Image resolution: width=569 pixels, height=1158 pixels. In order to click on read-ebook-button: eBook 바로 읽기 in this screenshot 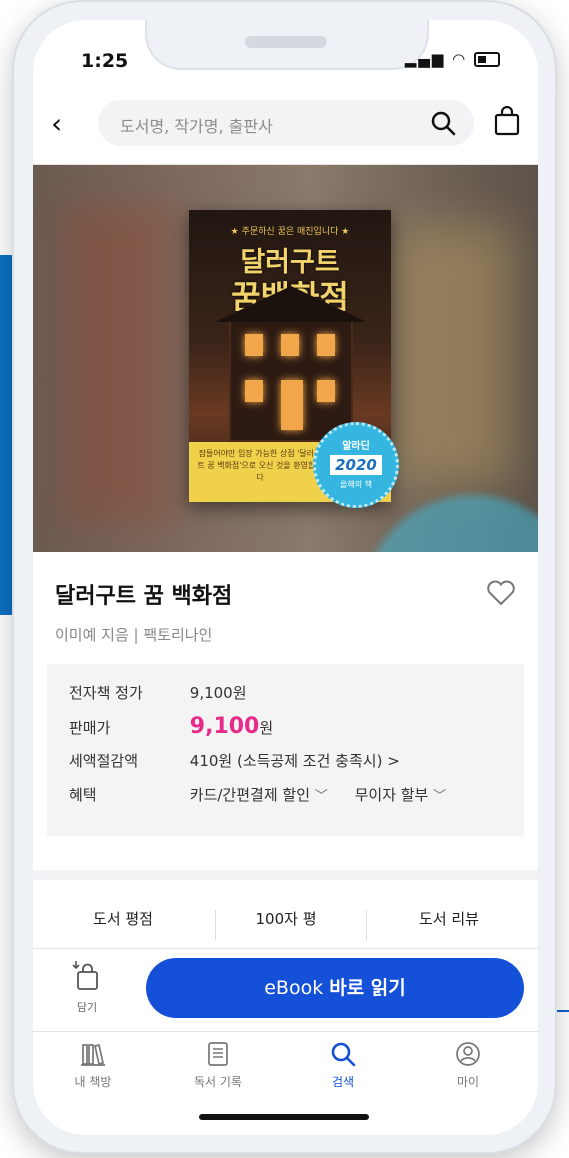, I will do `click(335, 988)`.